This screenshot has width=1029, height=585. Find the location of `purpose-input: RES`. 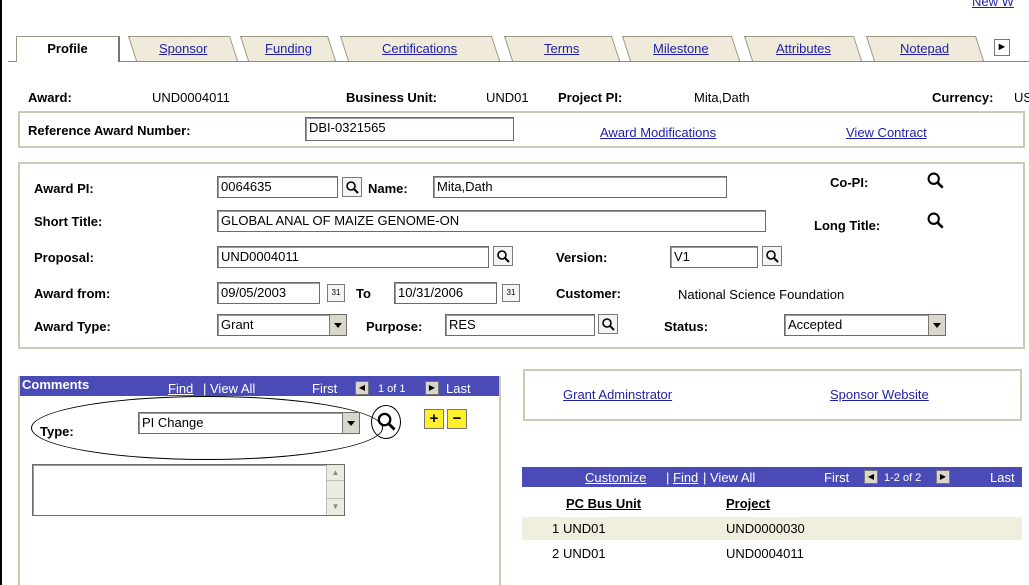

purpose-input: RES is located at coordinates (520, 325).